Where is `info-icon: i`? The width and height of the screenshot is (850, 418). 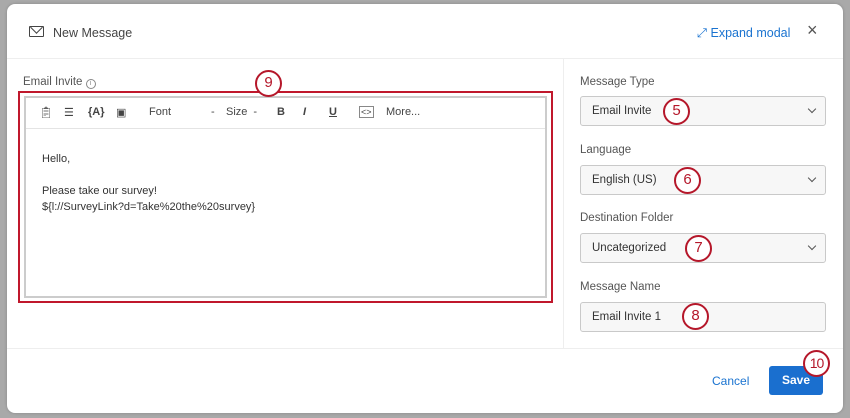 info-icon: i is located at coordinates (90, 84).